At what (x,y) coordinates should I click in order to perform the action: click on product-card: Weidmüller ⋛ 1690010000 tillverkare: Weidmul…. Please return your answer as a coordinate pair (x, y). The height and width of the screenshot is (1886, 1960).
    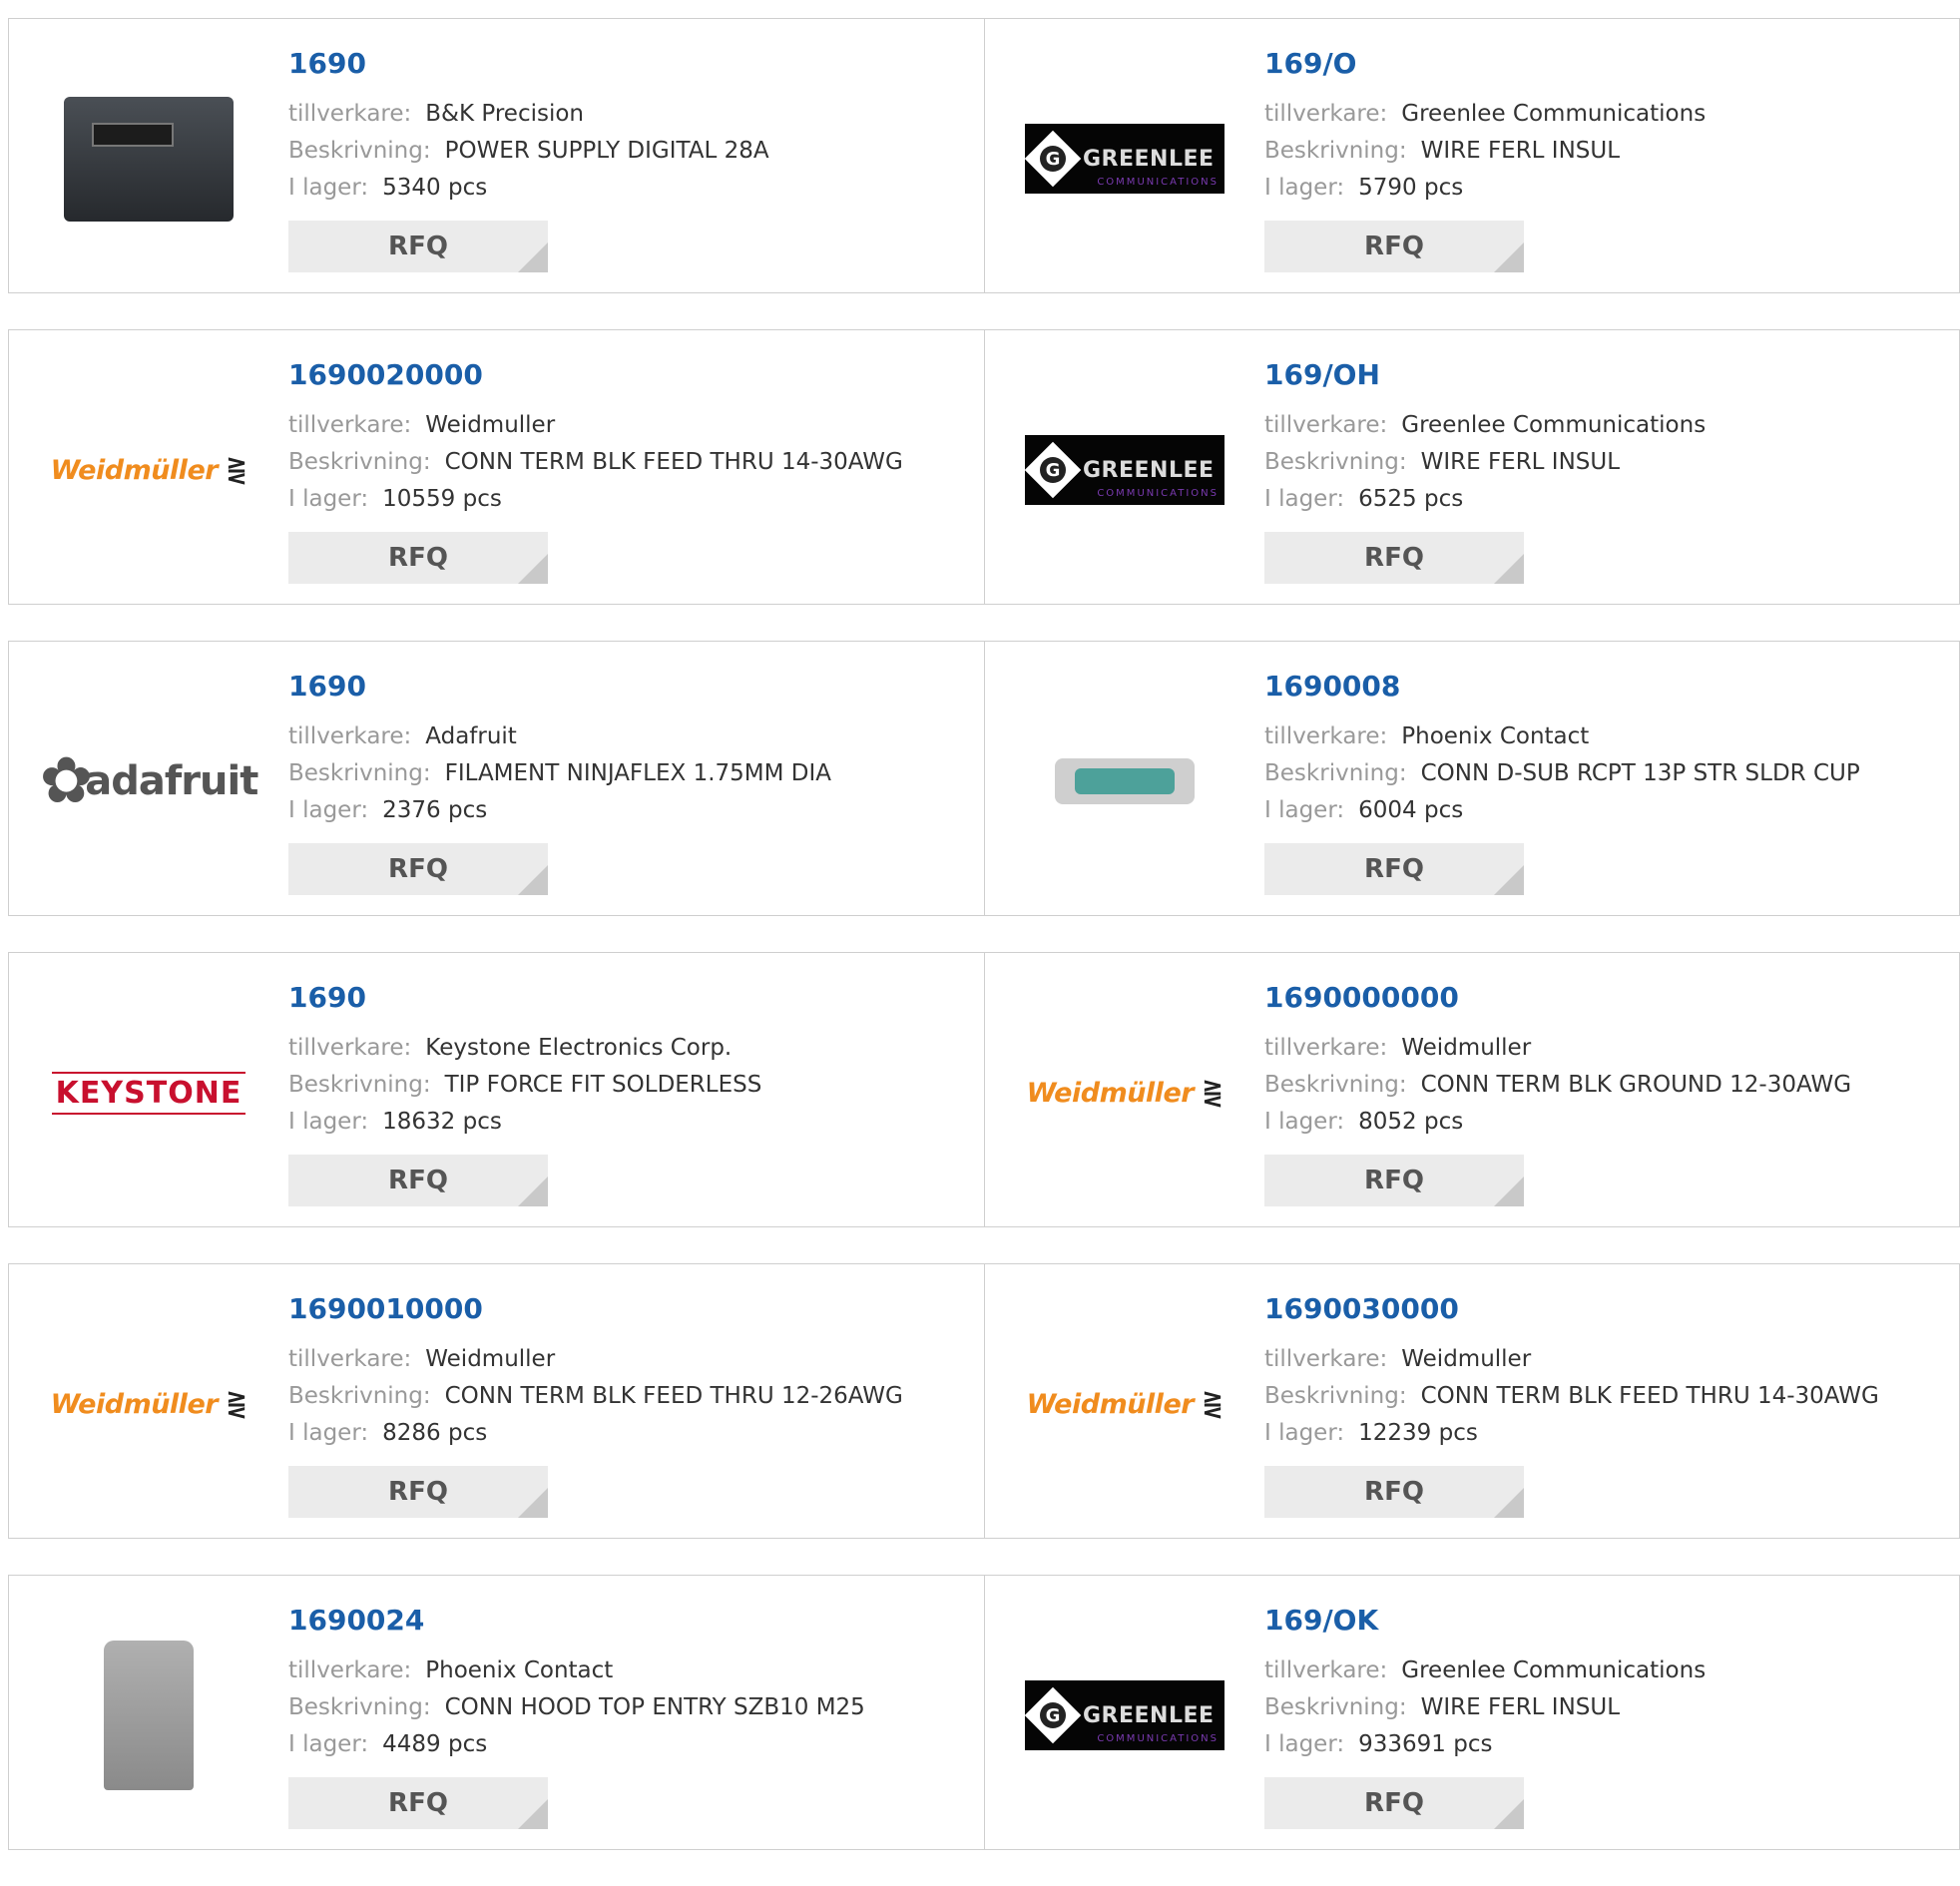
    Looking at the image, I should click on (496, 1401).